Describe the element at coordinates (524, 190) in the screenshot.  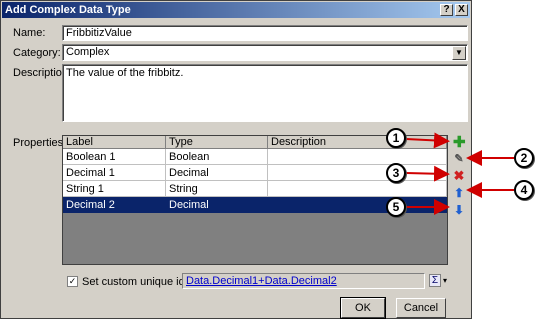
I see `callout-4: 4` at that location.